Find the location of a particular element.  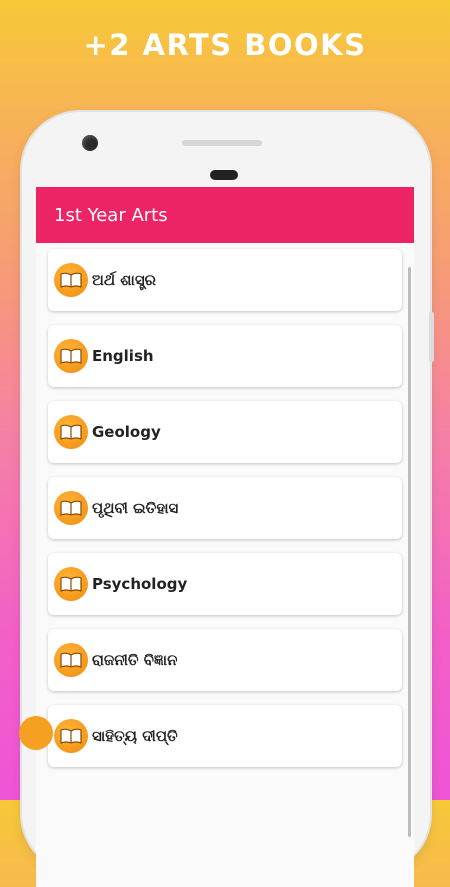

book-label: ରାଜନୀତି ବିଜ୍ଞାନ is located at coordinates (135, 660).